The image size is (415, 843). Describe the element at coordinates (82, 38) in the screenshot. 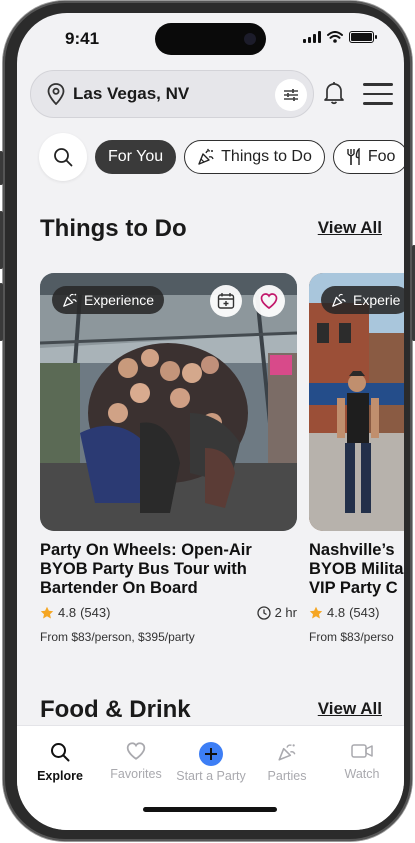

I see `status-time: 9:41` at that location.